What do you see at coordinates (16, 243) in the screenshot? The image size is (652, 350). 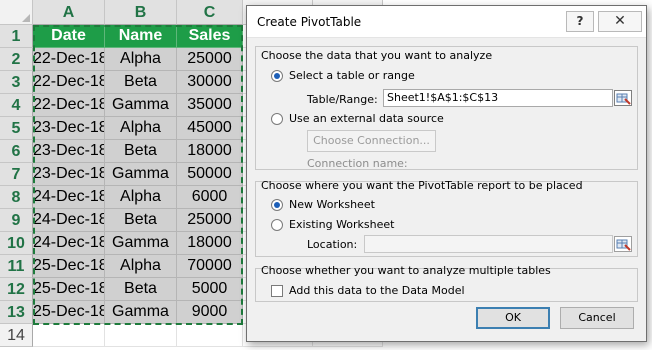 I see `row-header: 10` at bounding box center [16, 243].